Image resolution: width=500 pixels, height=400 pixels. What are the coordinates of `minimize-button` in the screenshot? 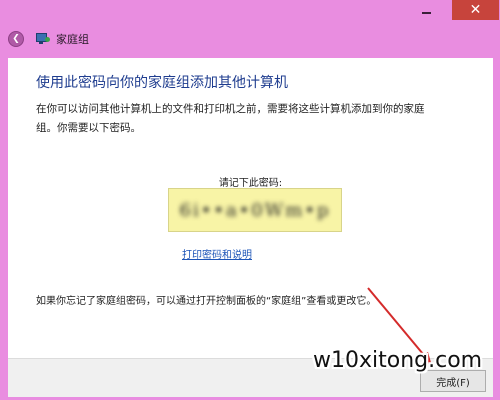 It's located at (426, 10).